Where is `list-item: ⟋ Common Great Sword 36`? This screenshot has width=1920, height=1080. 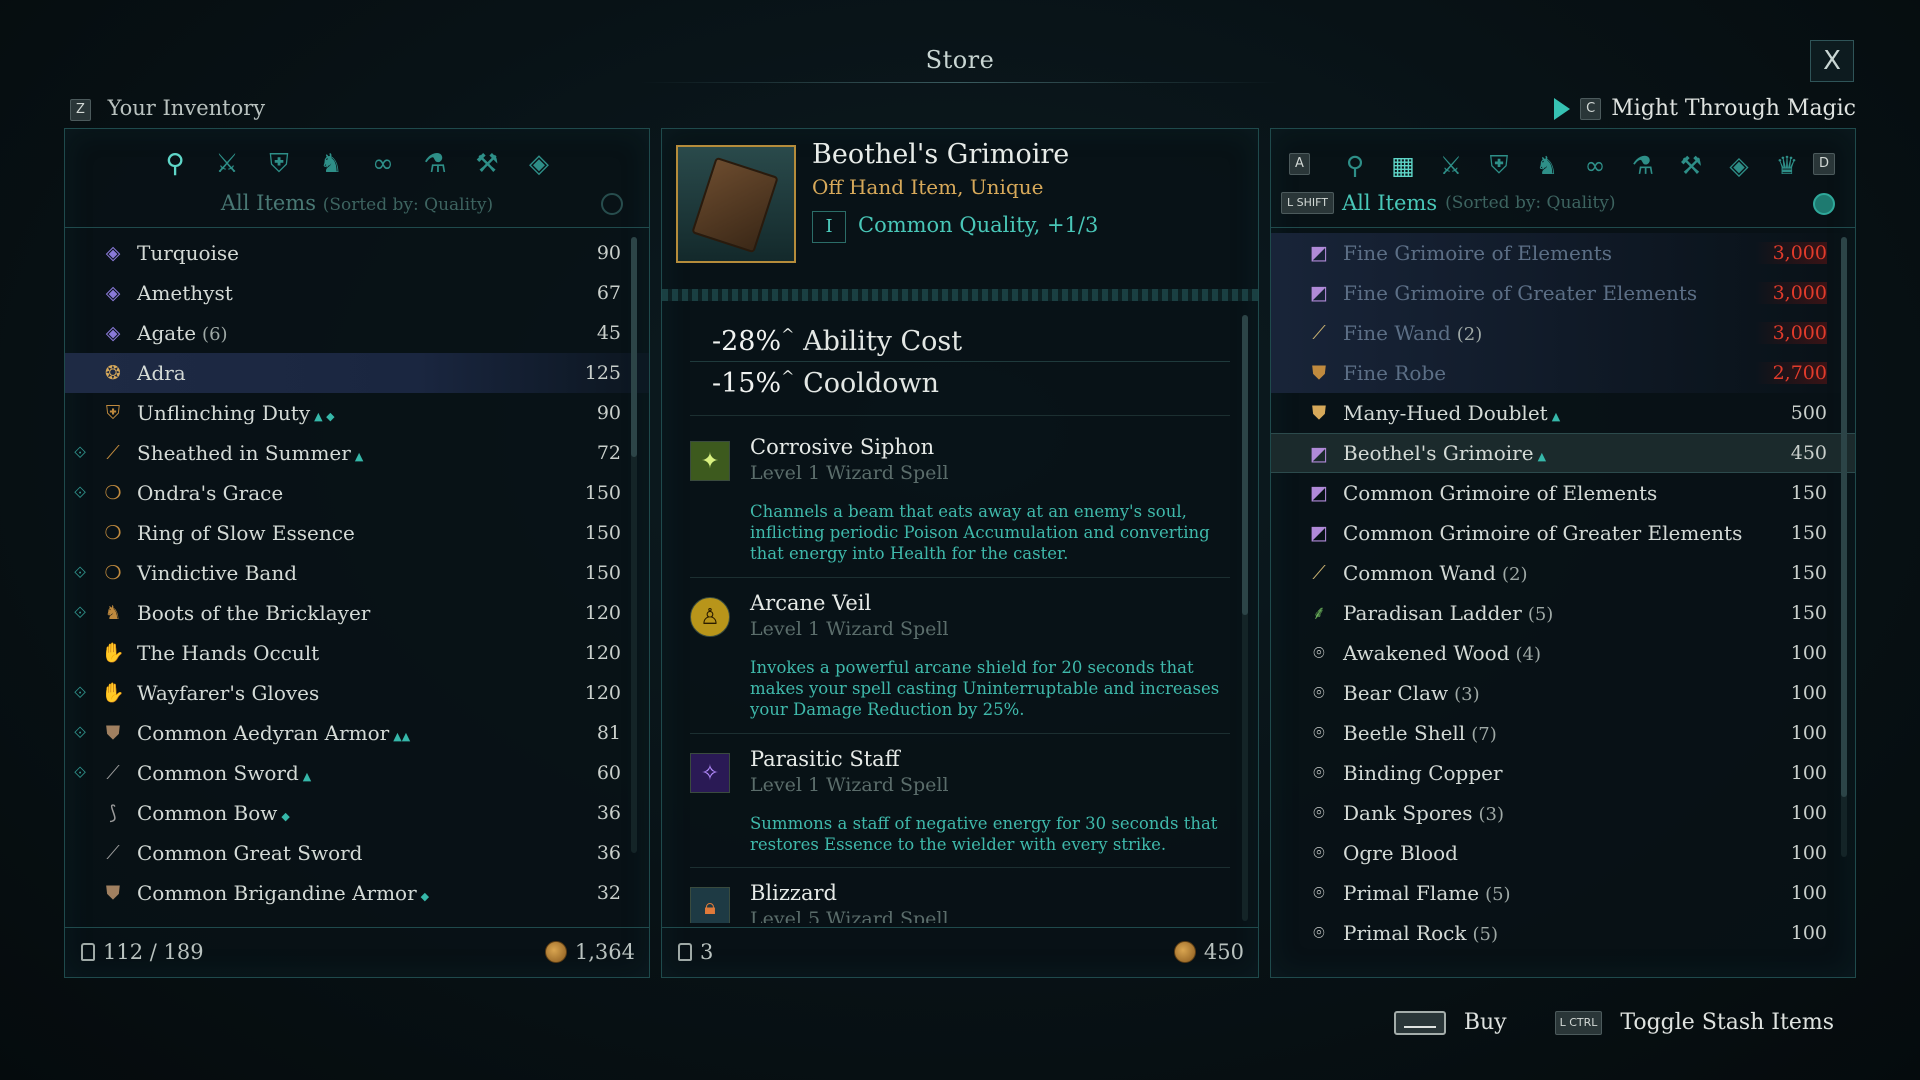 list-item: ⟋ Common Great Sword 36 is located at coordinates (357, 853).